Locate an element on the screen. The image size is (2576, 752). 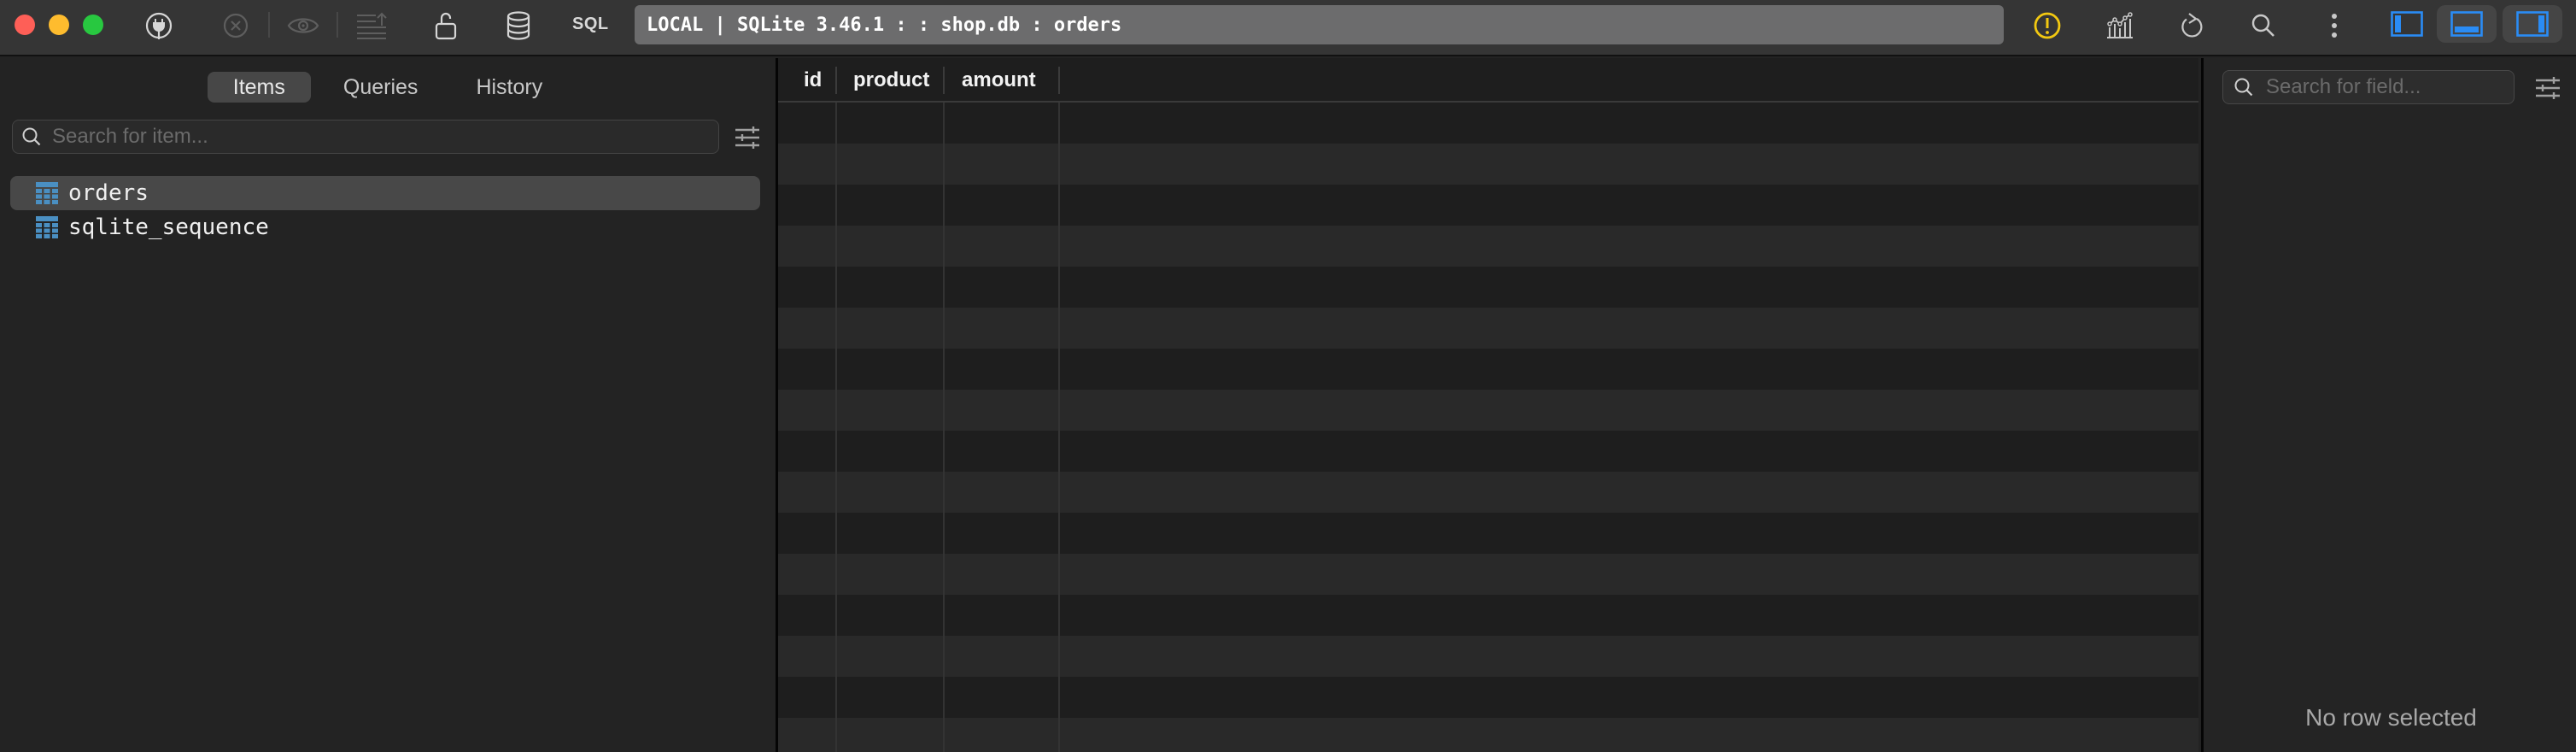
warning-icon is located at coordinates (2047, 25).